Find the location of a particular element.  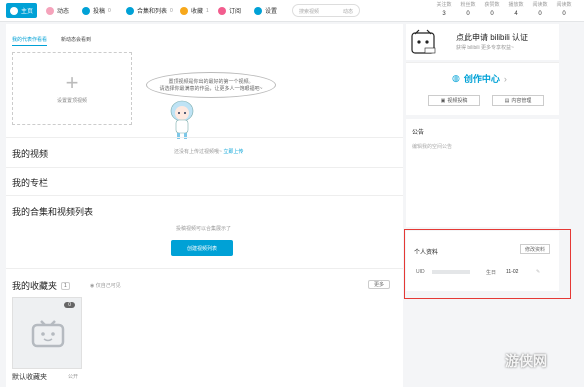

tv-icon is located at coordinates (48, 334).